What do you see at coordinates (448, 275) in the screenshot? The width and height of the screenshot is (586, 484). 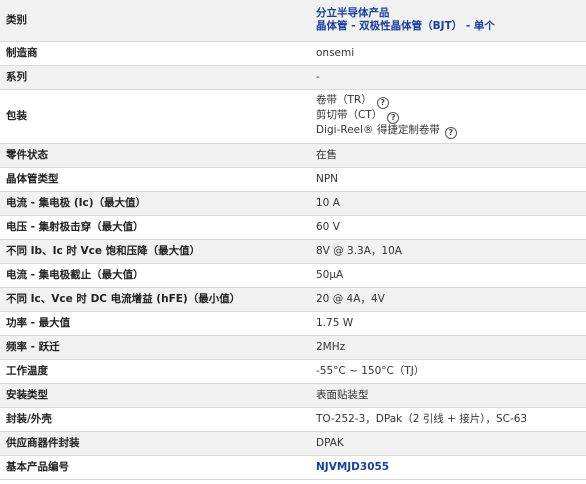 I see `attribute-value: 50µA` at bounding box center [448, 275].